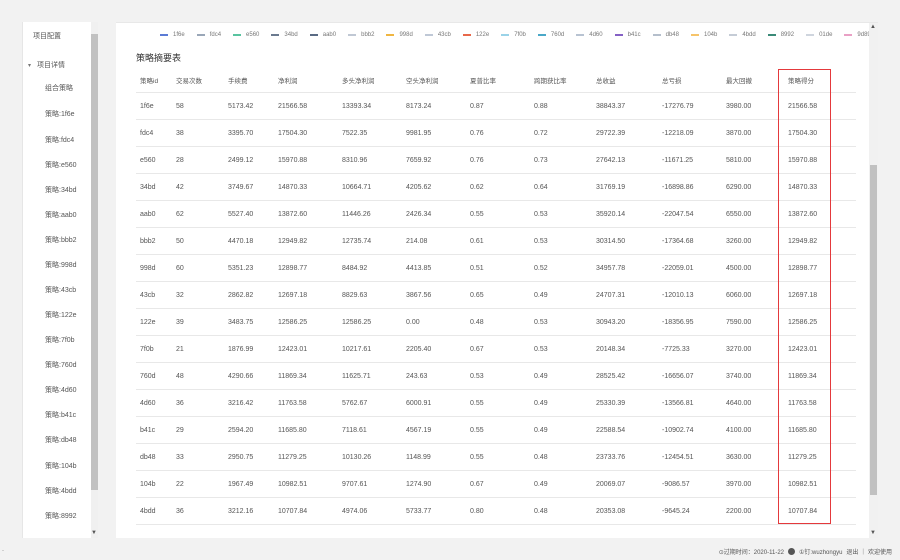 The height and width of the screenshot is (560, 900). Describe the element at coordinates (61, 165) in the screenshot. I see `sidebar-item-label: 策略:e560` at that location.